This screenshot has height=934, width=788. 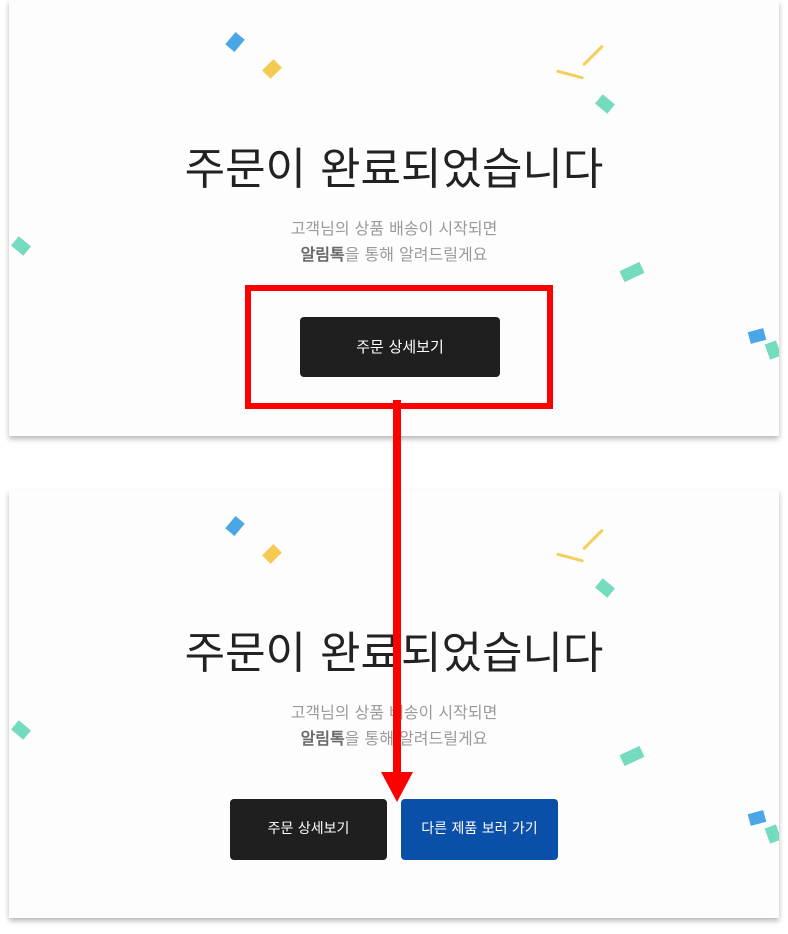 I want to click on delivery-notice-line2: 알림톡을 통해 알려드릴게요, so click(x=394, y=255).